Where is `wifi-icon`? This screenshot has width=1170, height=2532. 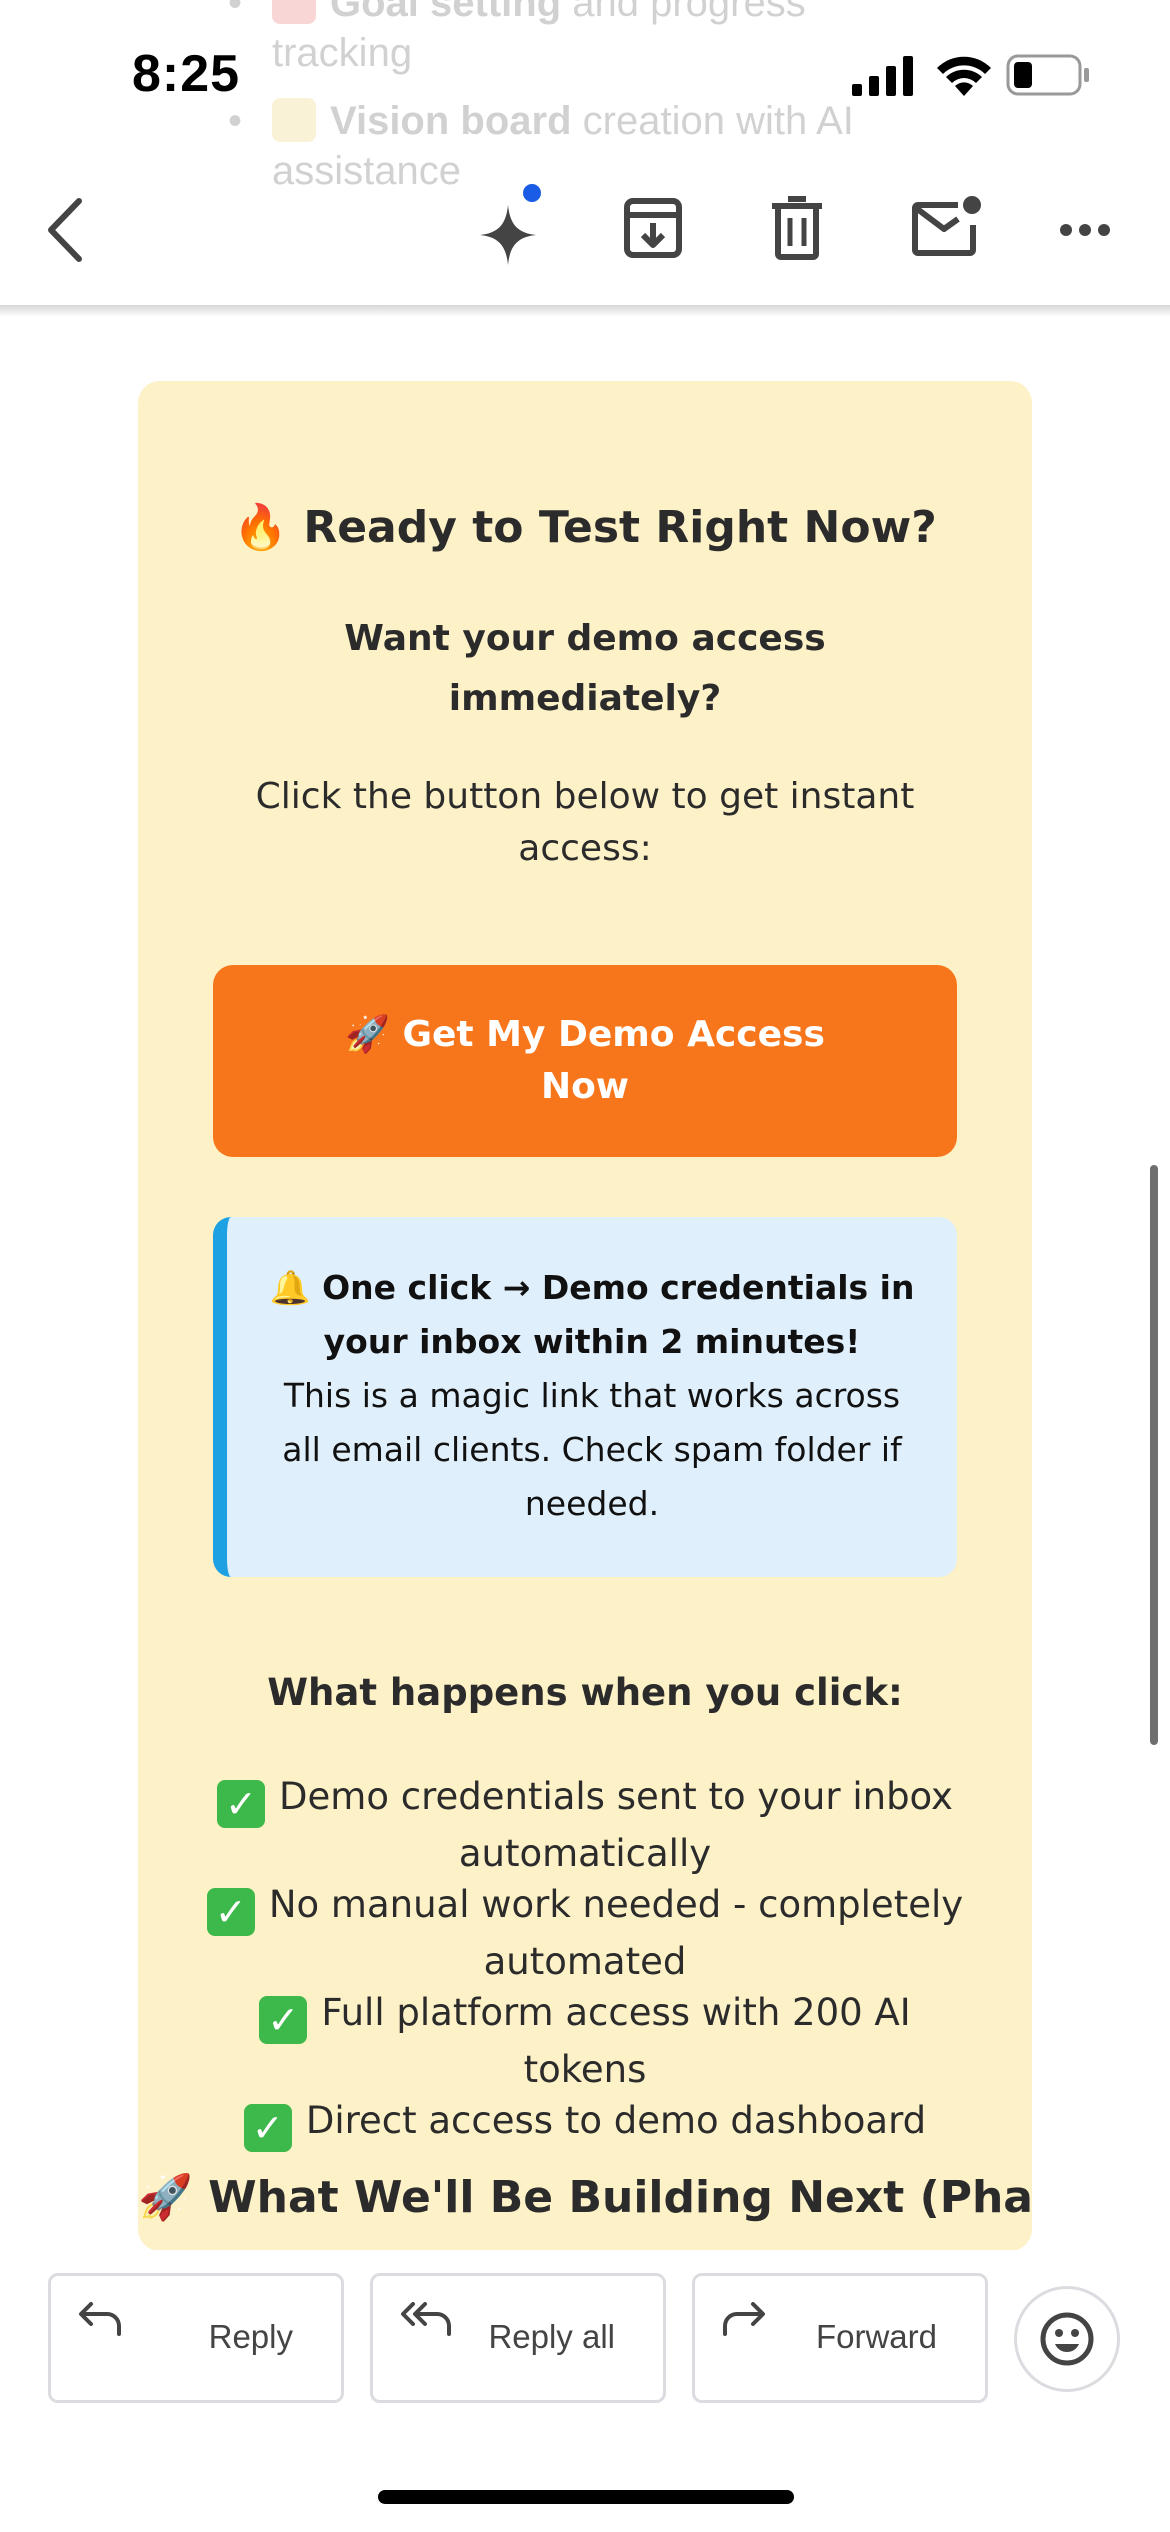 wifi-icon is located at coordinates (964, 76).